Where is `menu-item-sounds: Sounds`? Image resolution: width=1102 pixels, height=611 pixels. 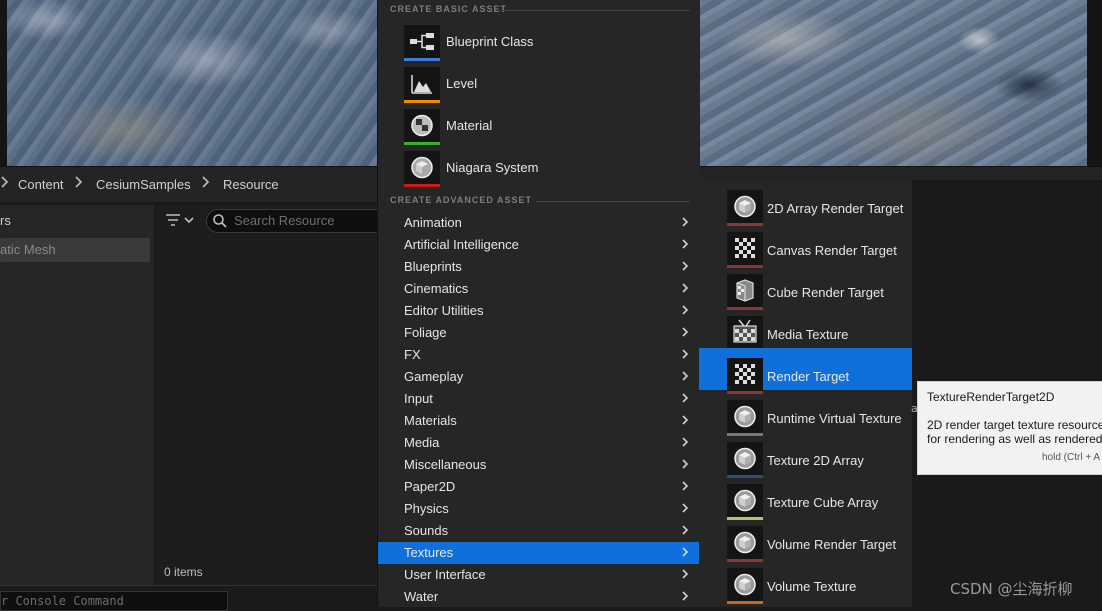 menu-item-sounds: Sounds is located at coordinates (539, 531).